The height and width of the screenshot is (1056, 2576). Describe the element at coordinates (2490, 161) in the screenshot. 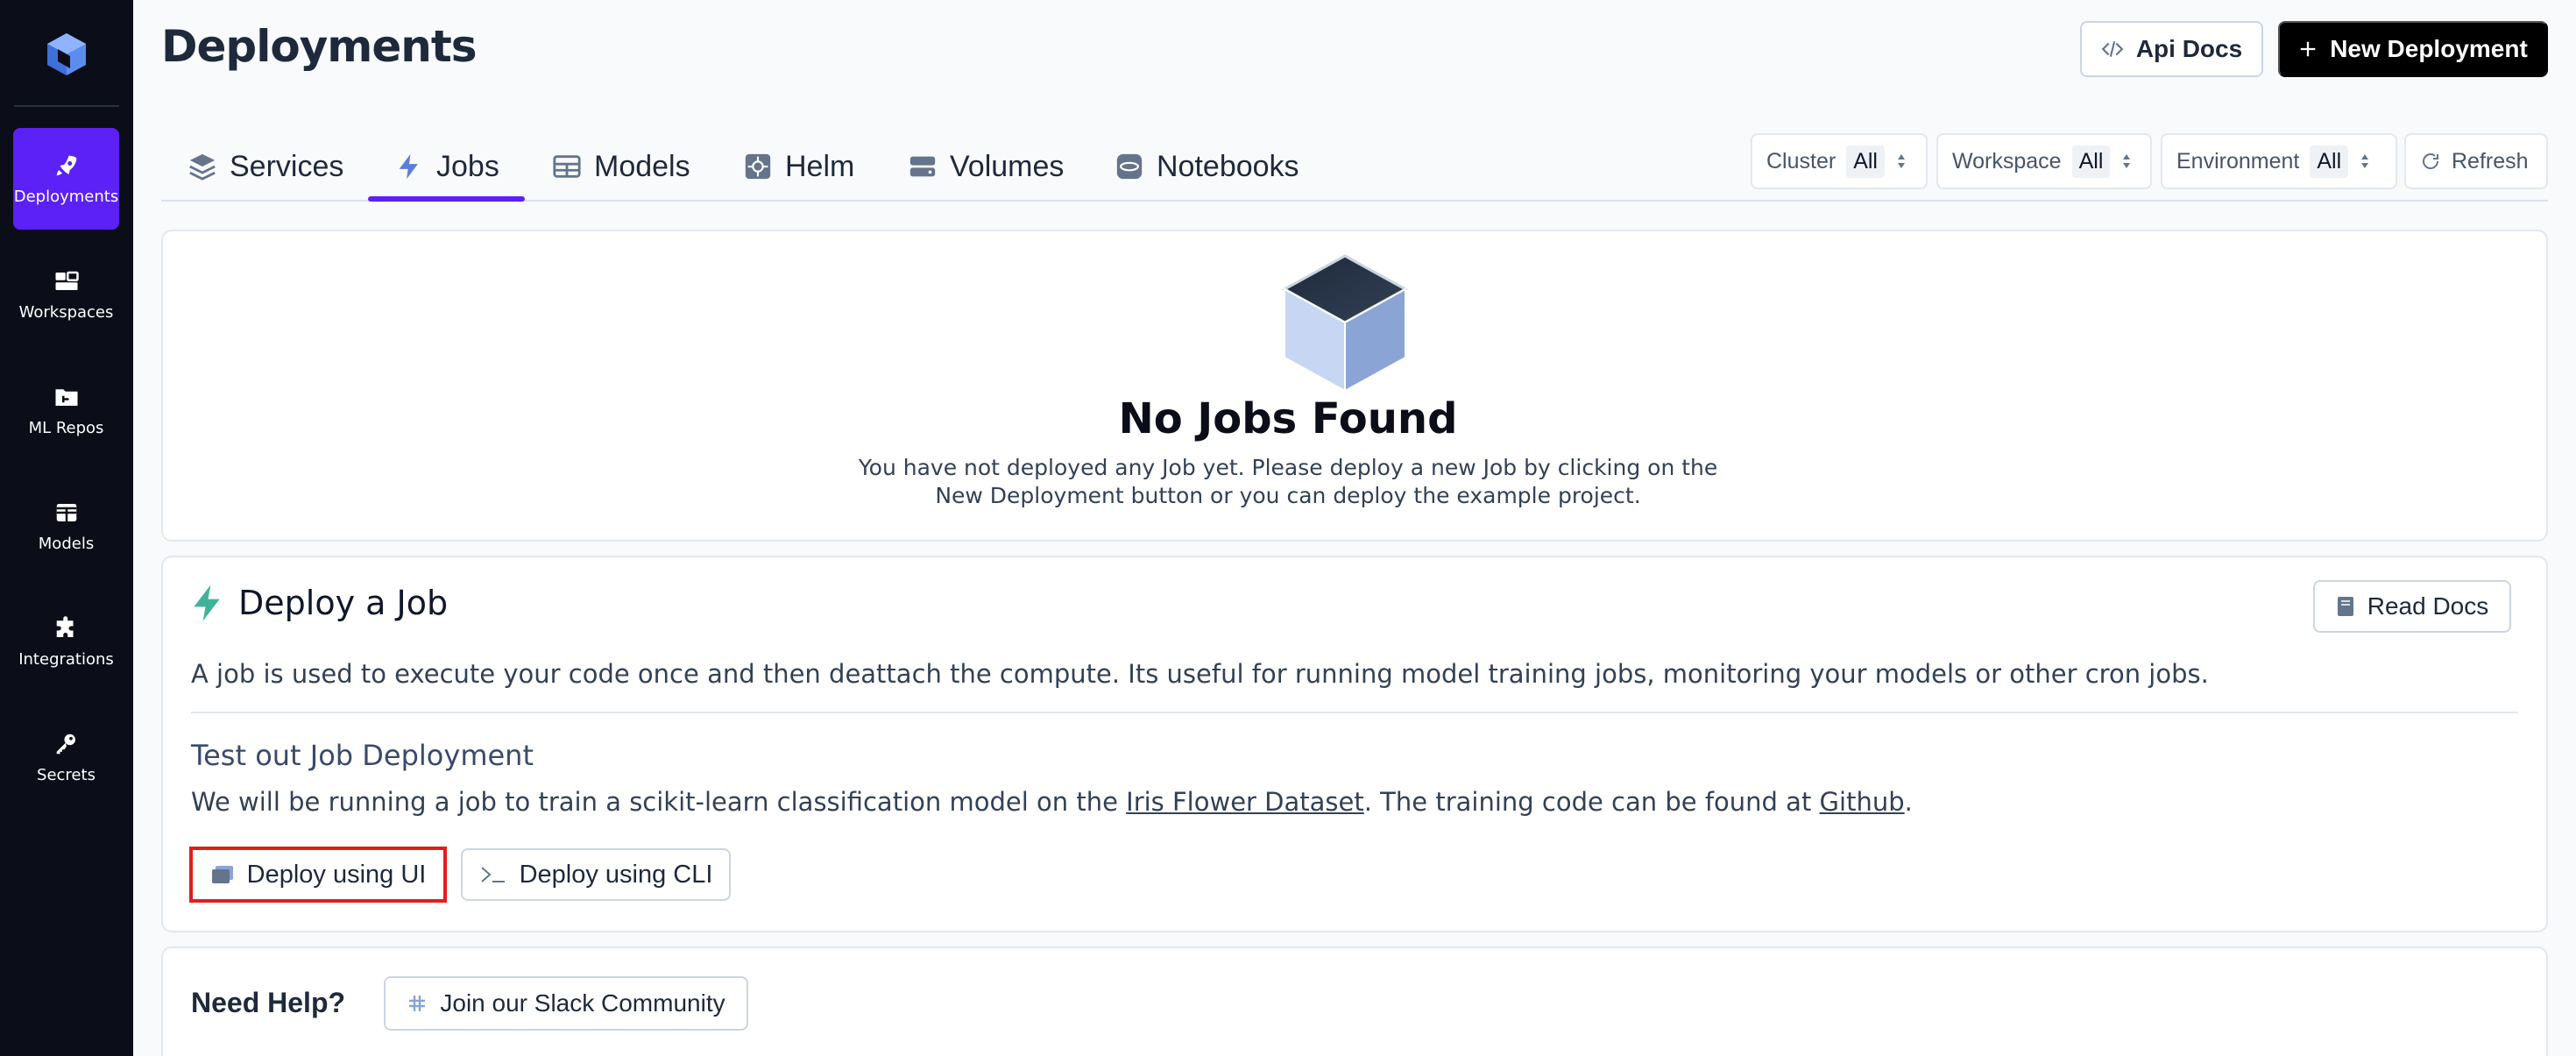

I see `refresh-label: Refresh` at that location.